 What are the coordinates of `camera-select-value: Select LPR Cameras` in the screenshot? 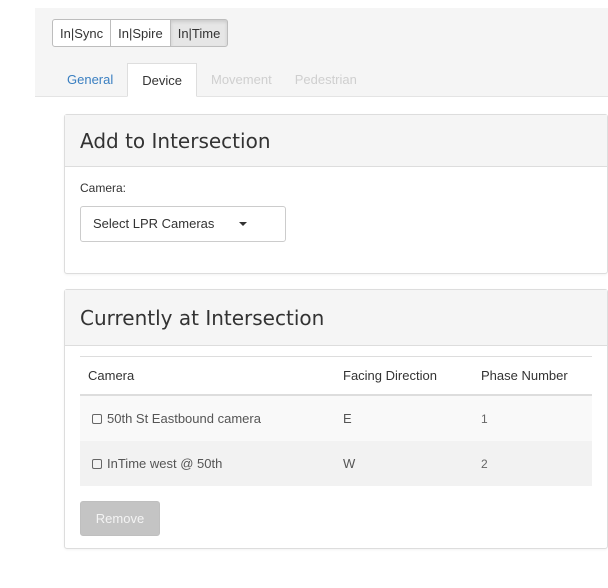 It's located at (154, 223).